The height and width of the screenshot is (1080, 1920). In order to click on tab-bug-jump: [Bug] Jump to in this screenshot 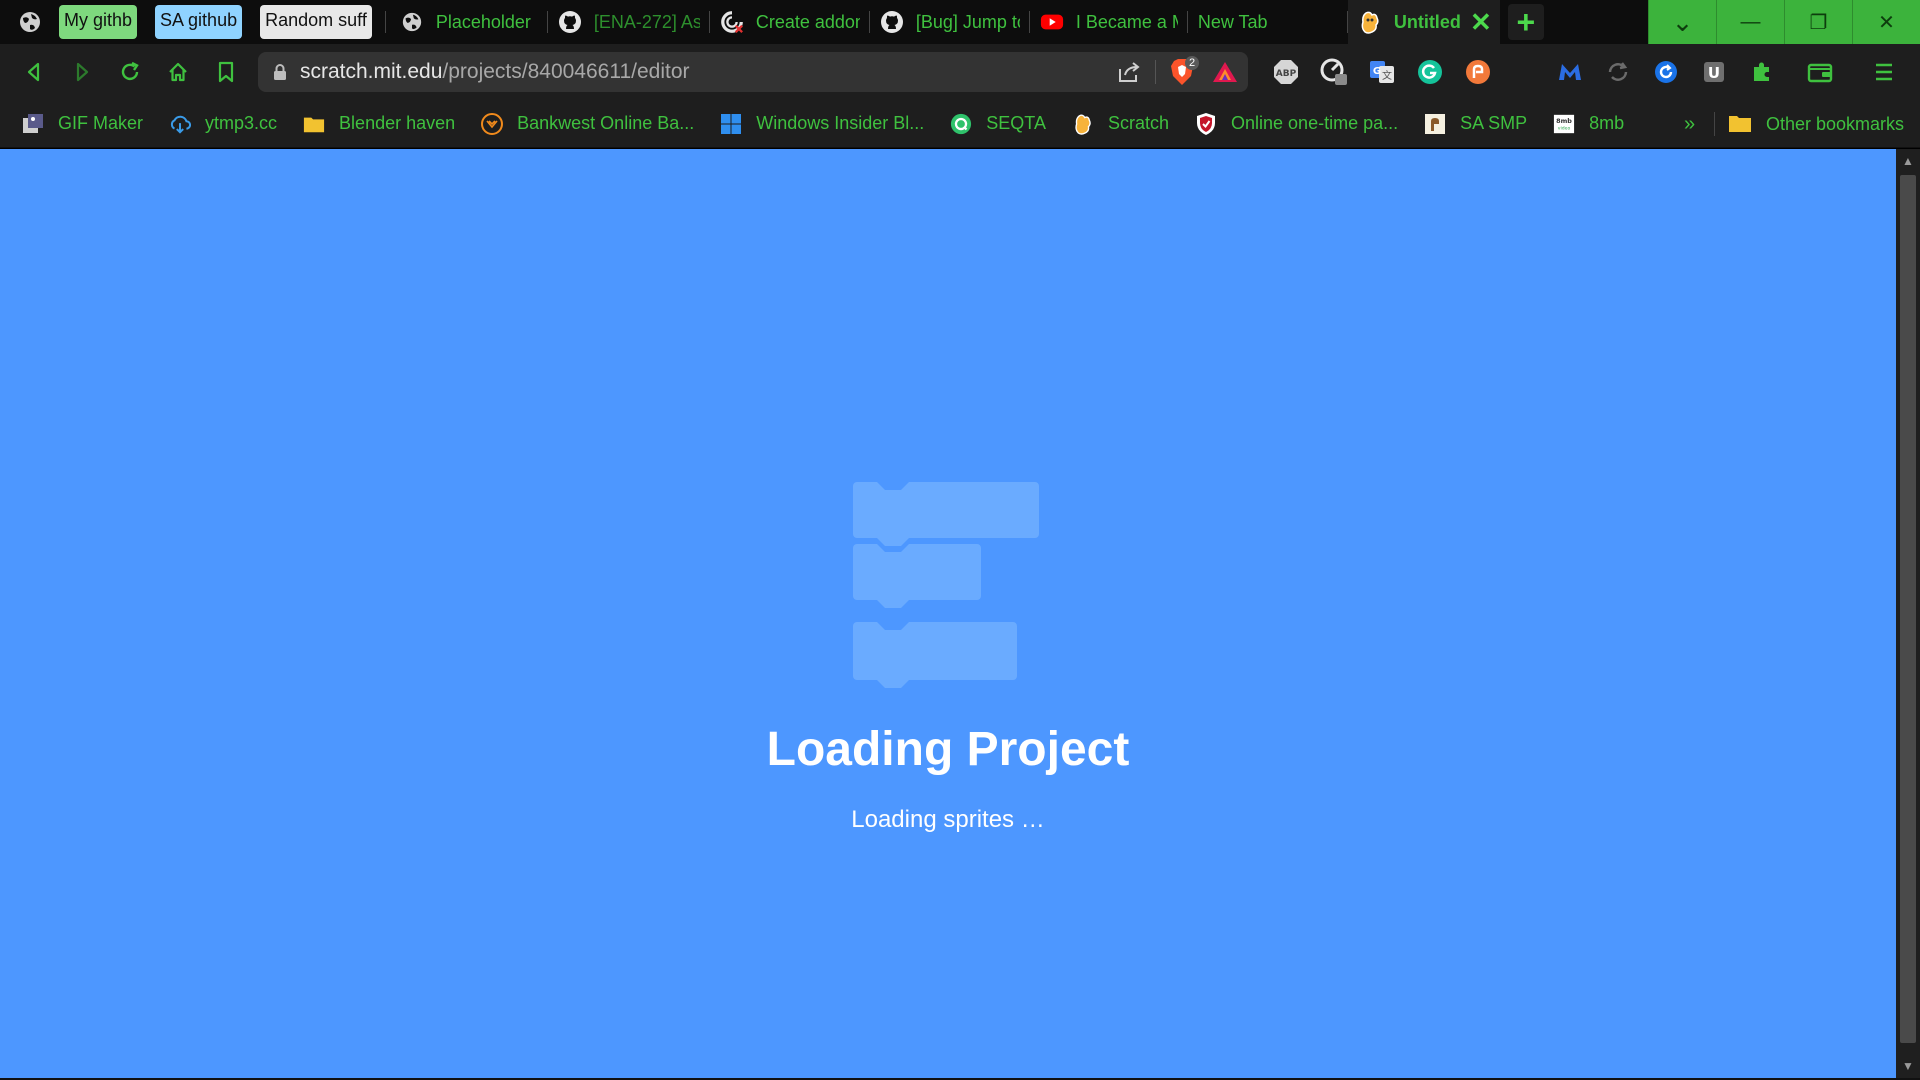, I will do `click(950, 22)`.